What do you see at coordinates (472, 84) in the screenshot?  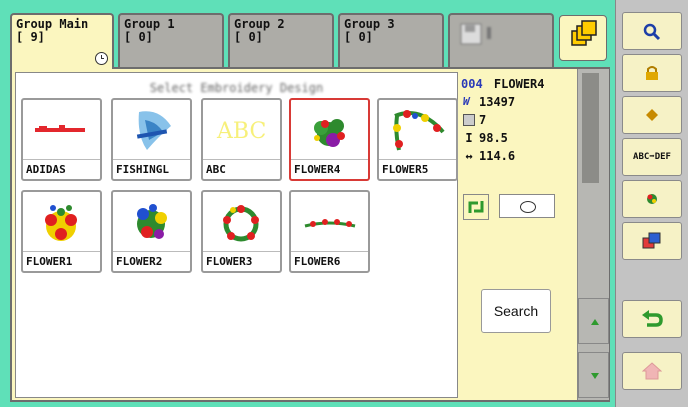 I see `design-number: 004` at bounding box center [472, 84].